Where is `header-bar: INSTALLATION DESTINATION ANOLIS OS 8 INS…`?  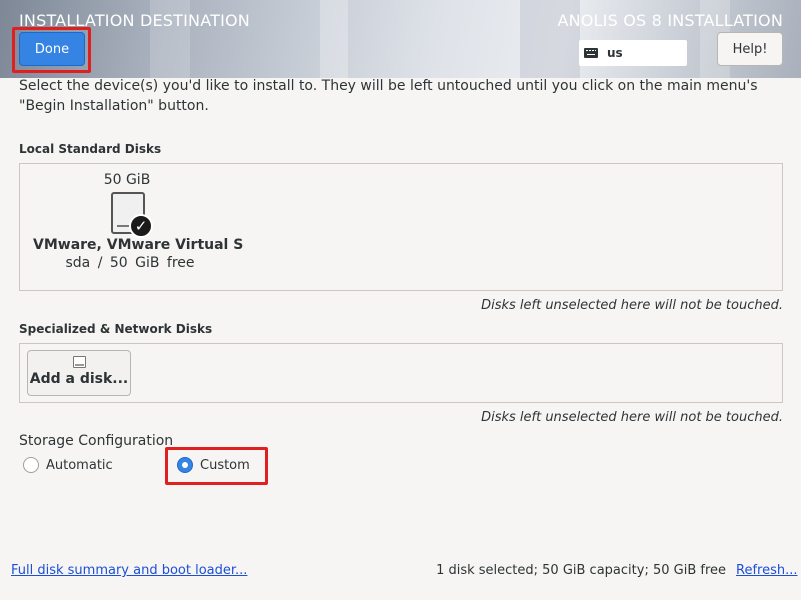
header-bar: INSTALLATION DESTINATION ANOLIS OS 8 INS… is located at coordinates (400, 39).